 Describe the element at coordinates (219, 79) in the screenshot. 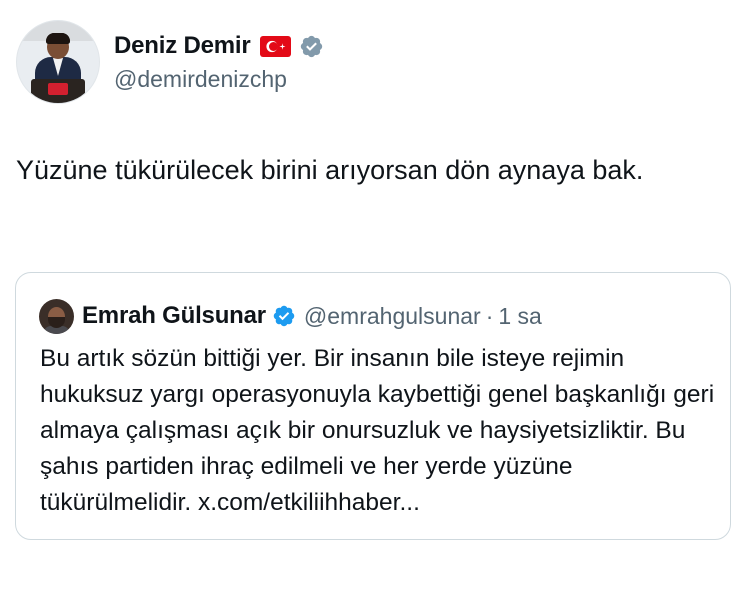

I see `author-handle: @demirdenizchp` at that location.